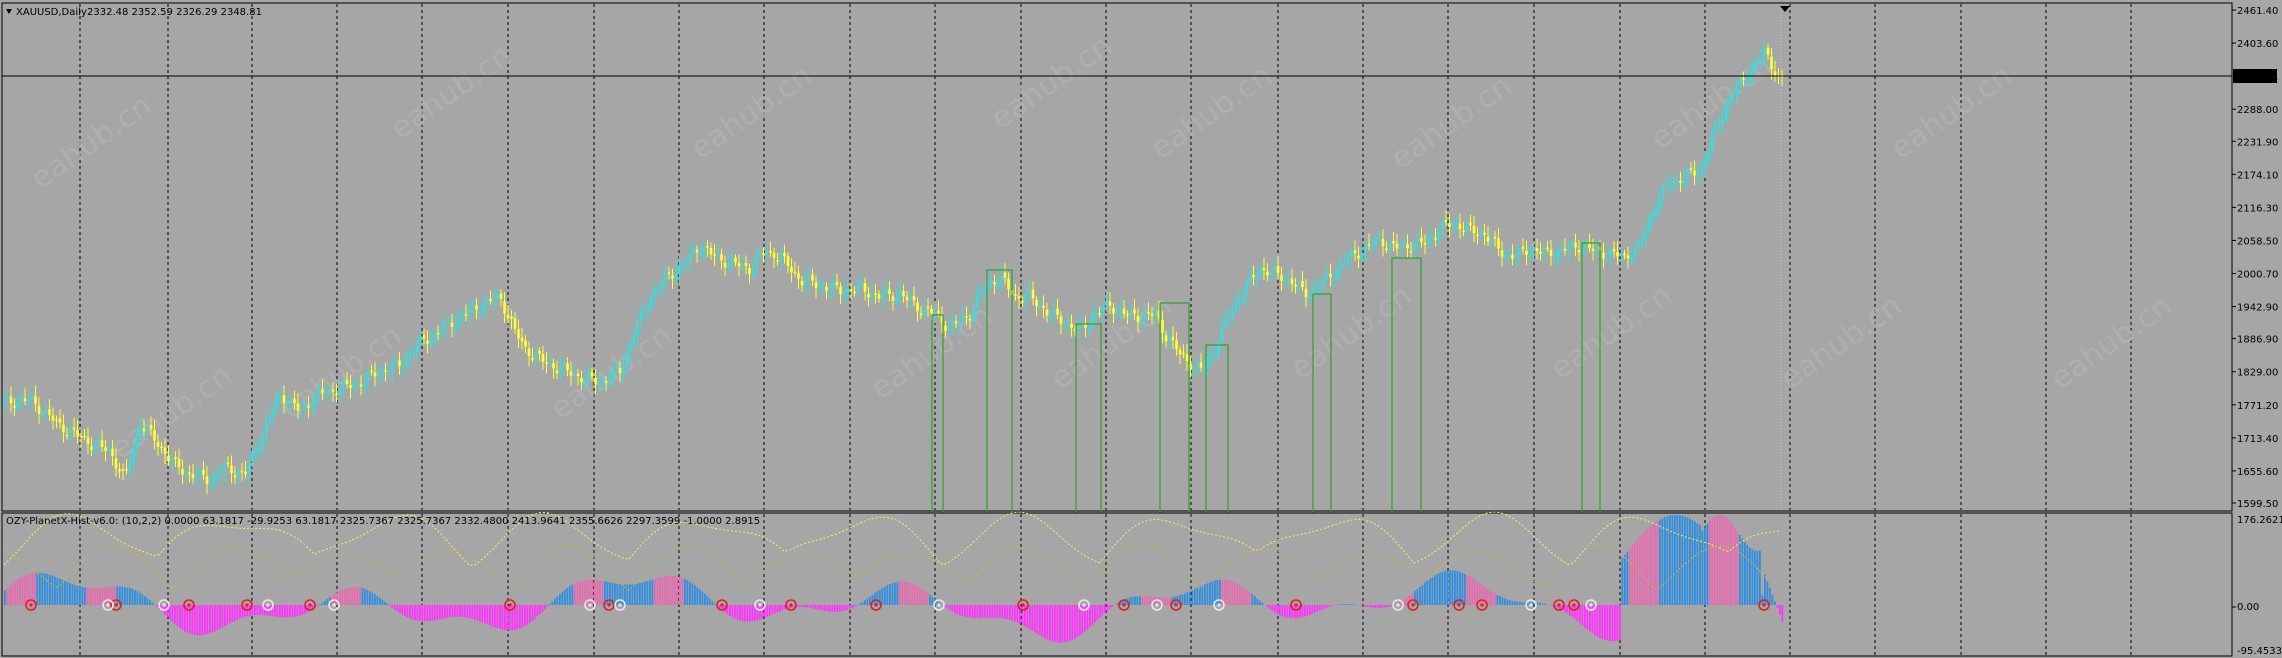 Image resolution: width=2282 pixels, height=658 pixels. What do you see at coordinates (2257, 44) in the screenshot?
I see `price-tick-label: 2403.60` at bounding box center [2257, 44].